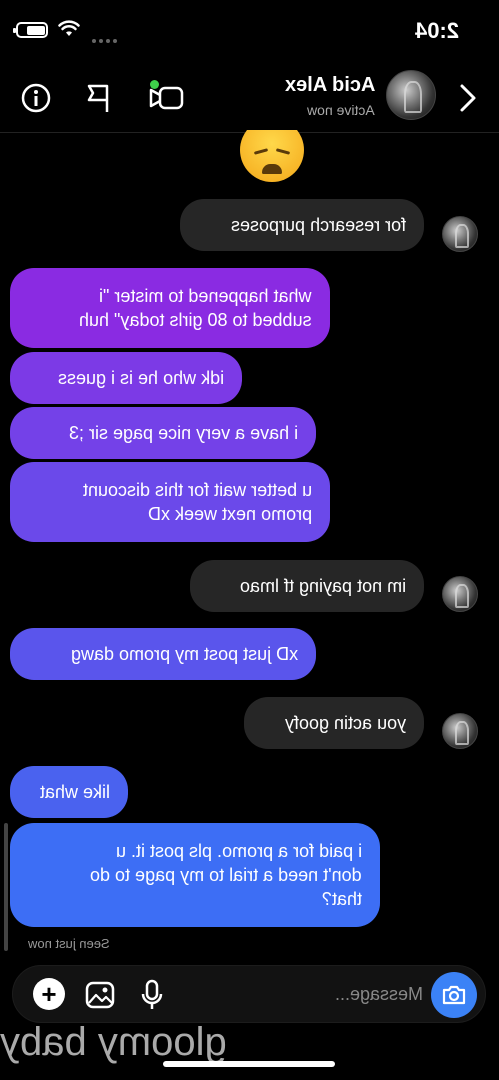 The width and height of the screenshot is (499, 1080). Describe the element at coordinates (195, 320) in the screenshot. I see `message-text: subbed to 80 girls today" huh` at that location.